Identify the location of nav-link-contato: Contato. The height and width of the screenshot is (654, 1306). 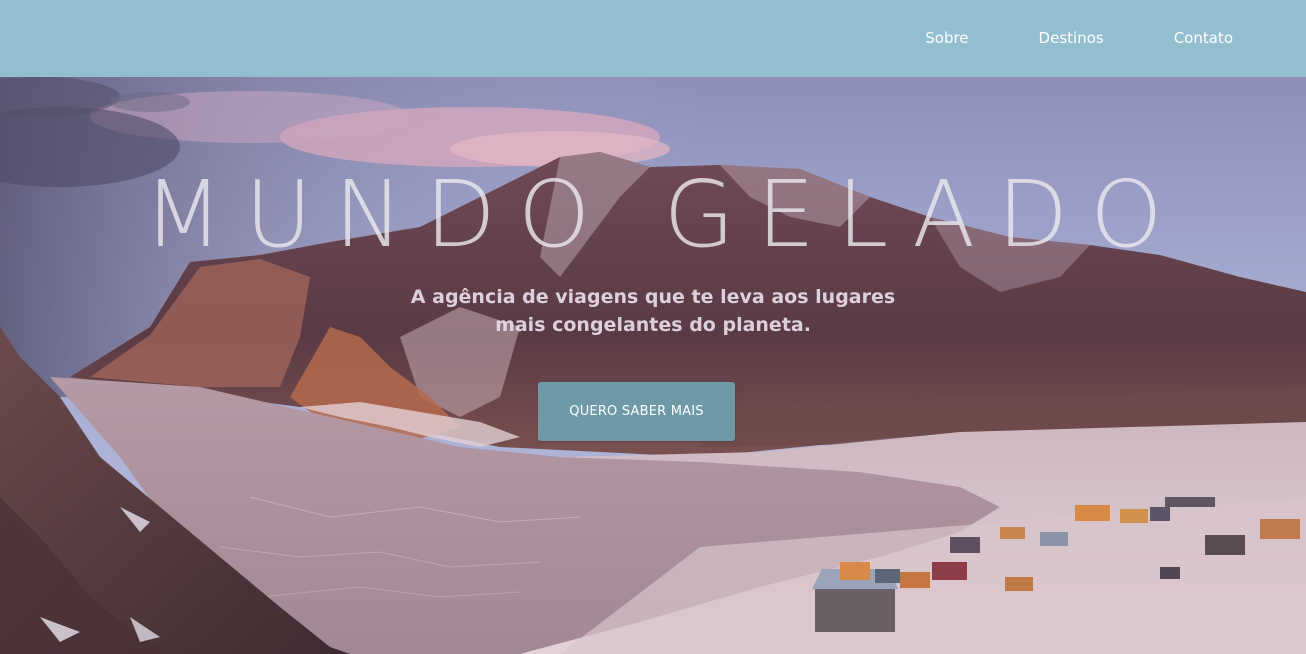
(1203, 38).